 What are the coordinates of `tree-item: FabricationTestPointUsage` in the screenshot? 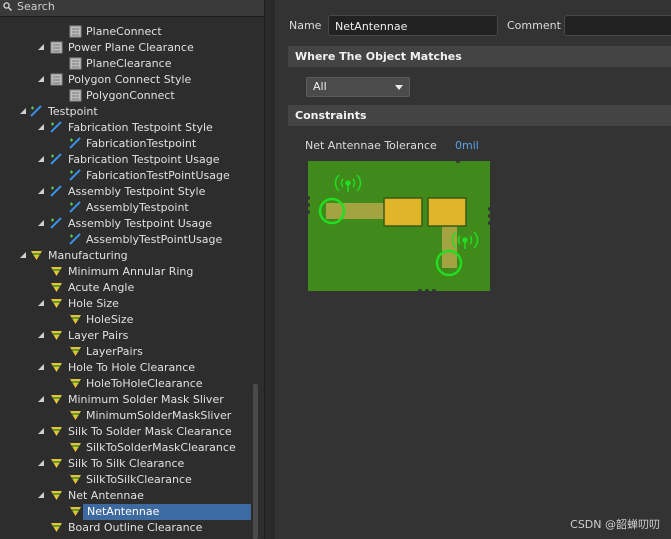 It's located at (129, 176).